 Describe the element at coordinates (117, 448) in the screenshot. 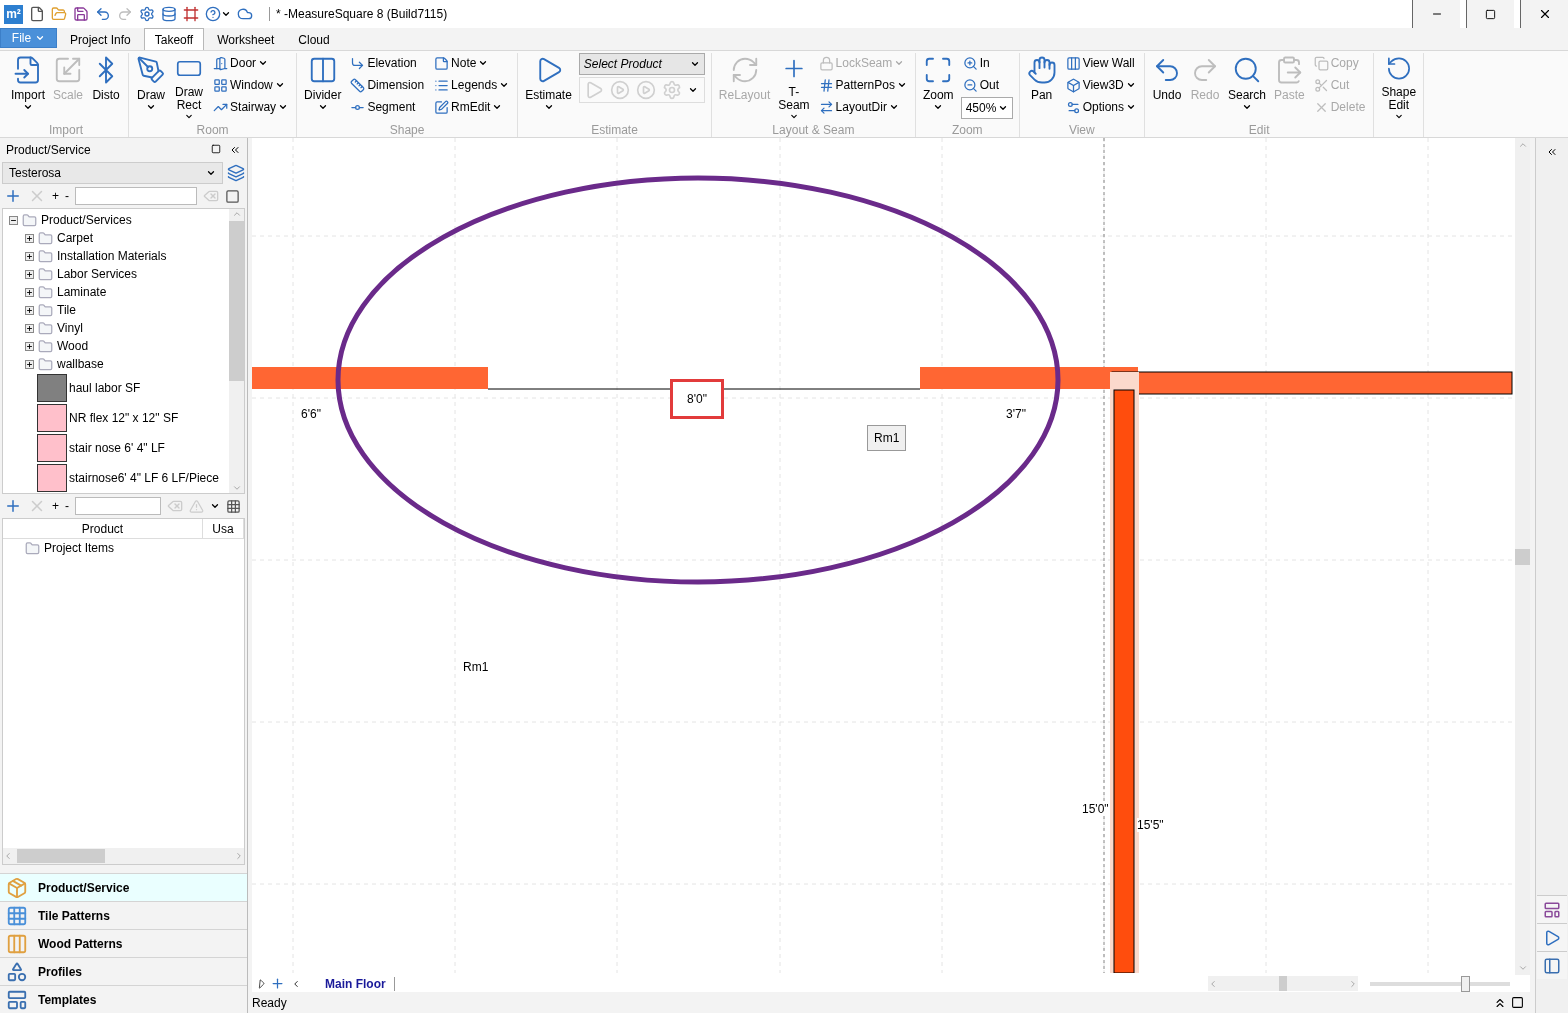

I see `tree-item: stair nose 6' 4" LF` at that location.